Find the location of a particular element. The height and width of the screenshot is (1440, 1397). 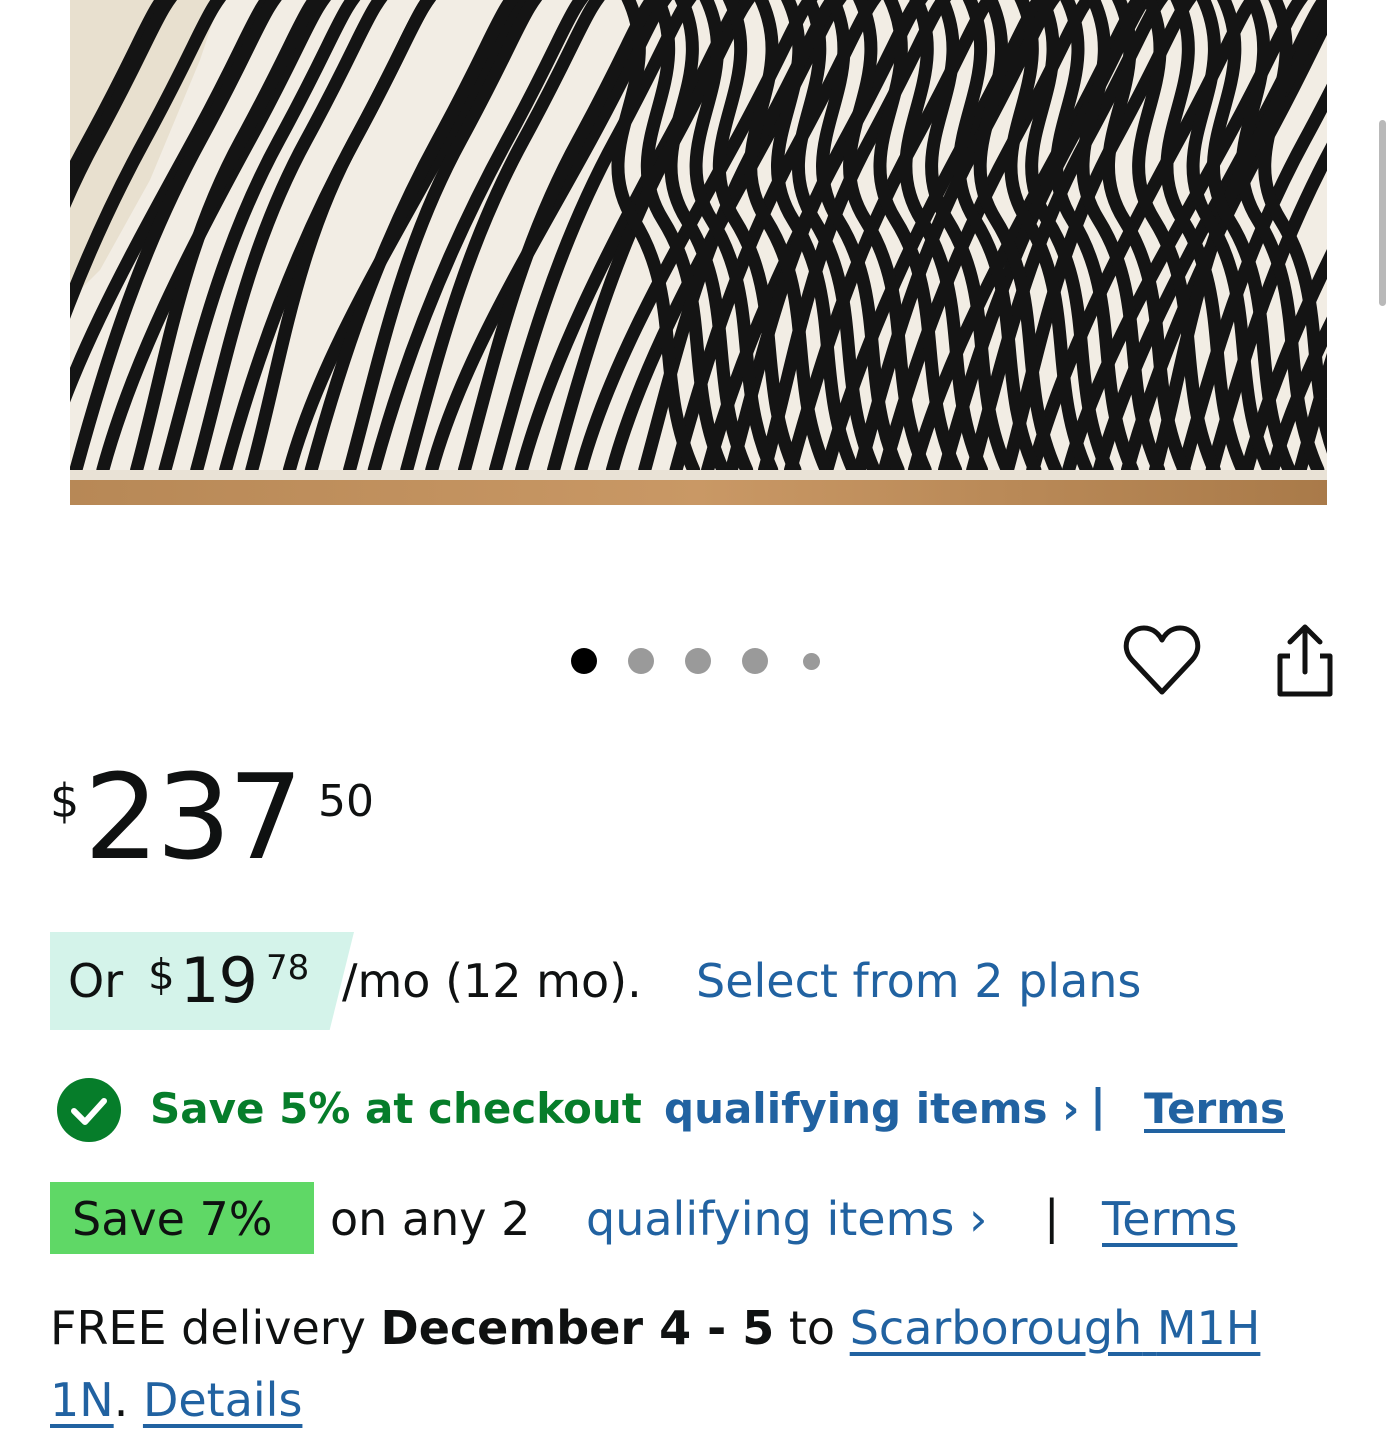

delivery-details-link: Details is located at coordinates (222, 1400).